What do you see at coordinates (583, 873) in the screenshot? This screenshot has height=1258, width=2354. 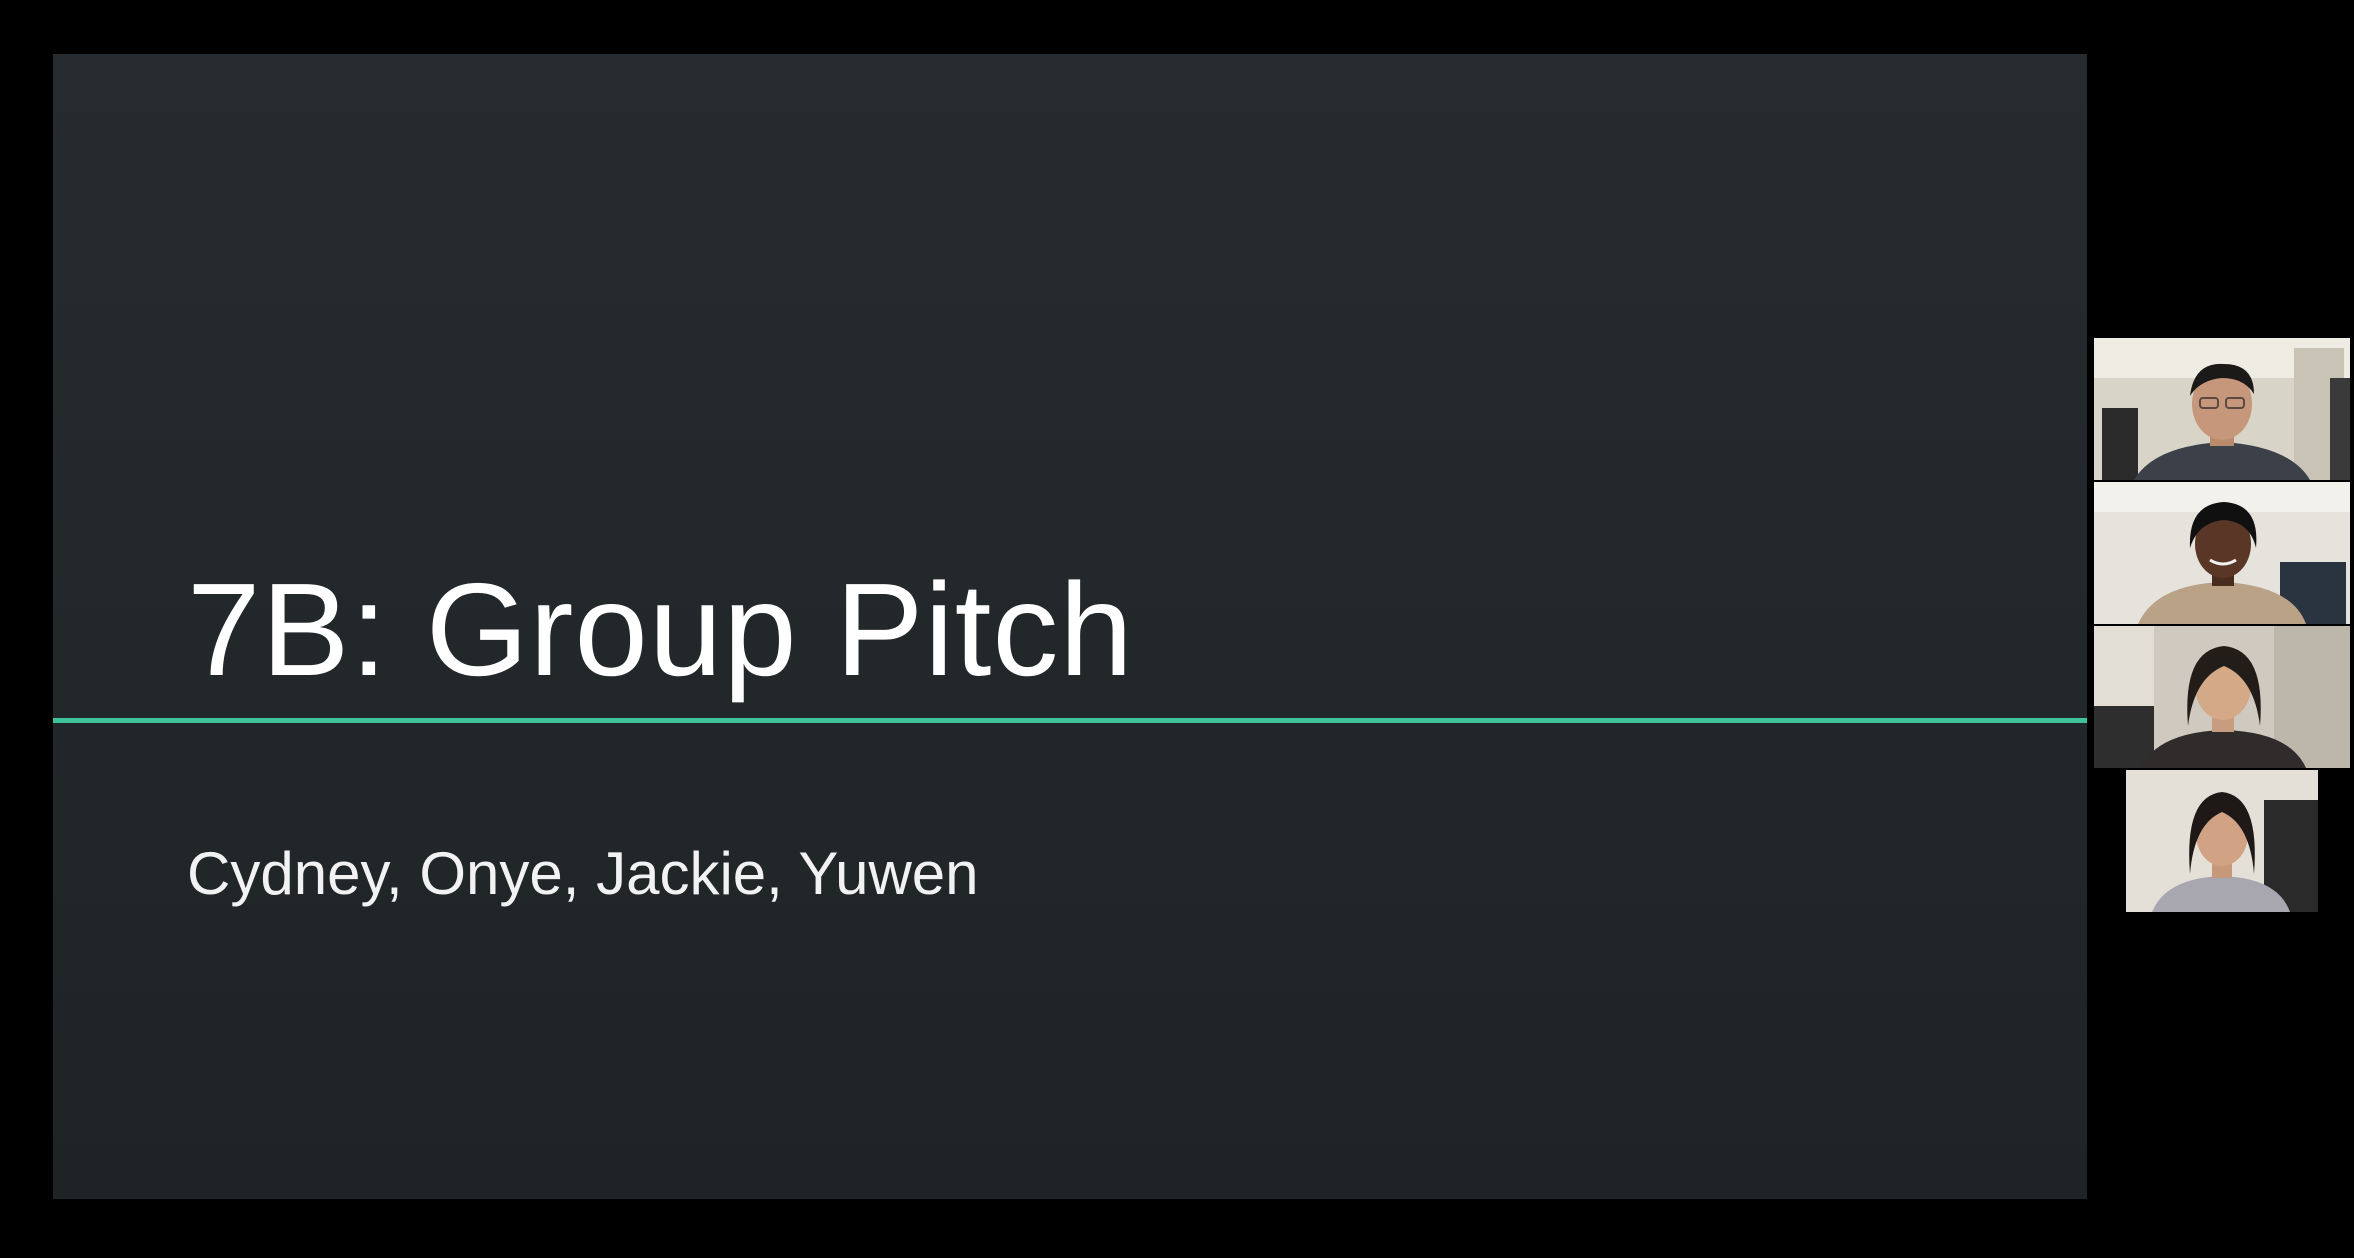 I see `slide-subtitle: Cydney, Onye, Jackie, Yuwen` at bounding box center [583, 873].